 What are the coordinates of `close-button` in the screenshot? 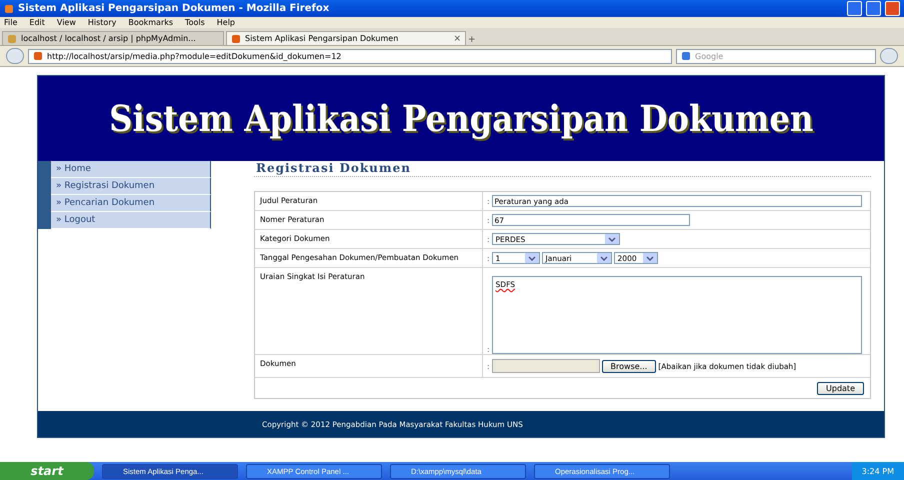 It's located at (892, 8).